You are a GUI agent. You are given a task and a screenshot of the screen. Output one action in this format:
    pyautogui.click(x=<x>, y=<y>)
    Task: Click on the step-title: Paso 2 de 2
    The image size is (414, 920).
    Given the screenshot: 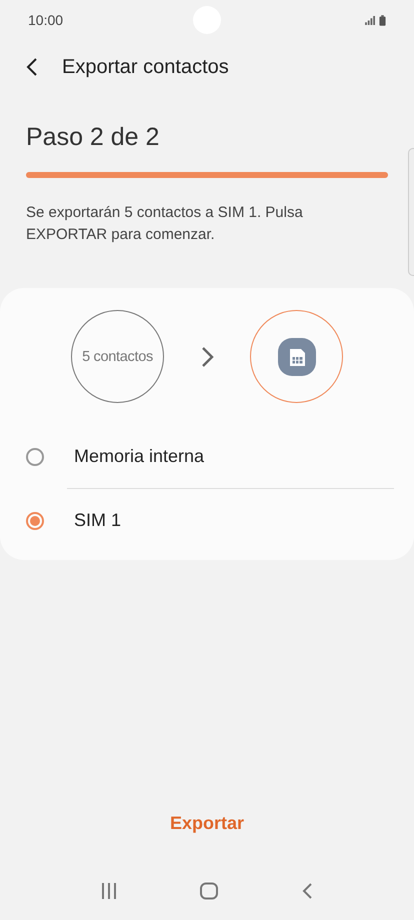 What is the action you would take?
    pyautogui.click(x=93, y=137)
    